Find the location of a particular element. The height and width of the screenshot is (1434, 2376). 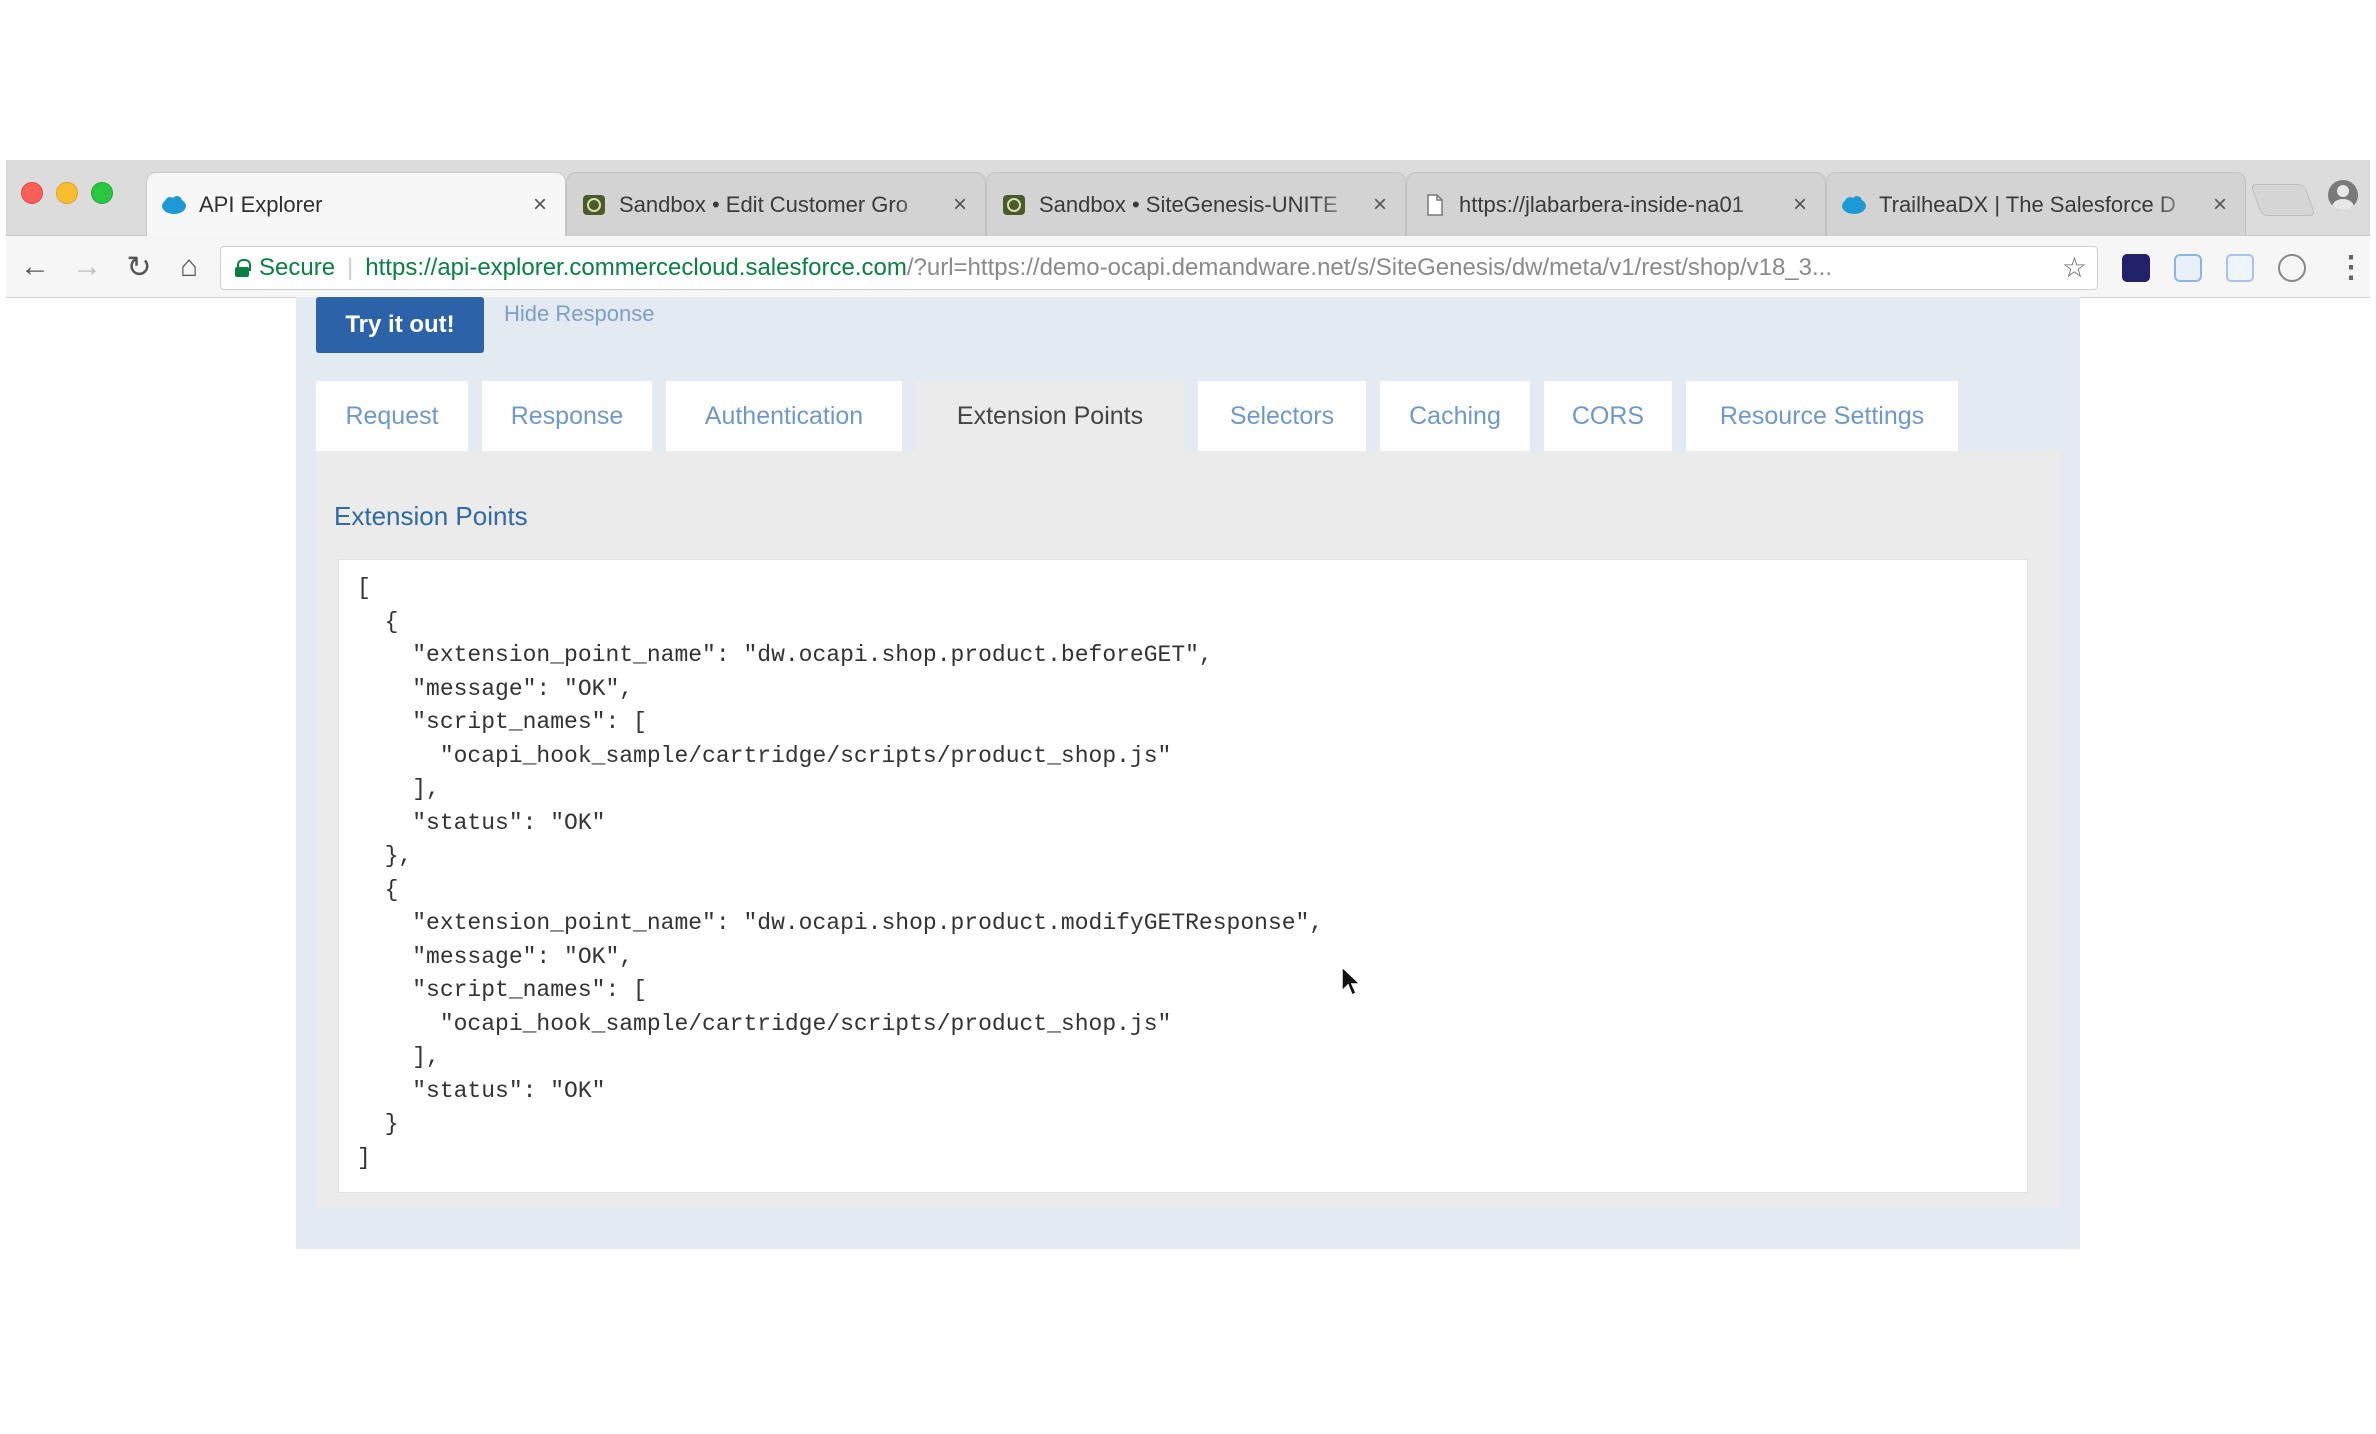

tab-authentication: Authentication is located at coordinates (784, 416).